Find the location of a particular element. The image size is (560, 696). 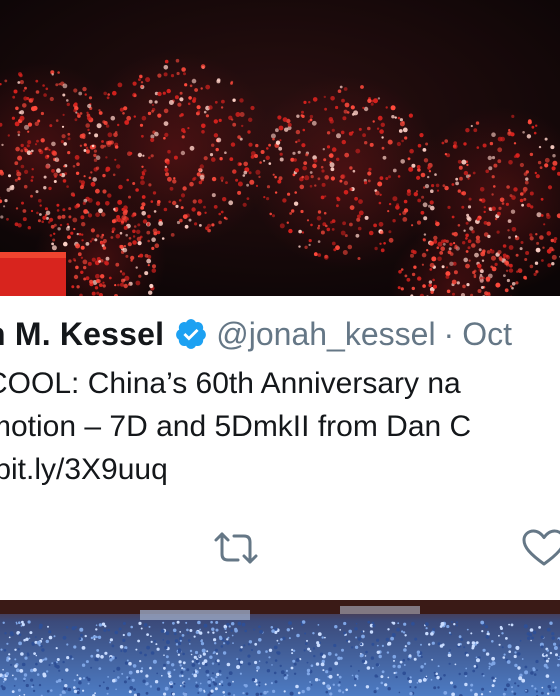

author-handle: @jonah_kessel is located at coordinates (325, 334).